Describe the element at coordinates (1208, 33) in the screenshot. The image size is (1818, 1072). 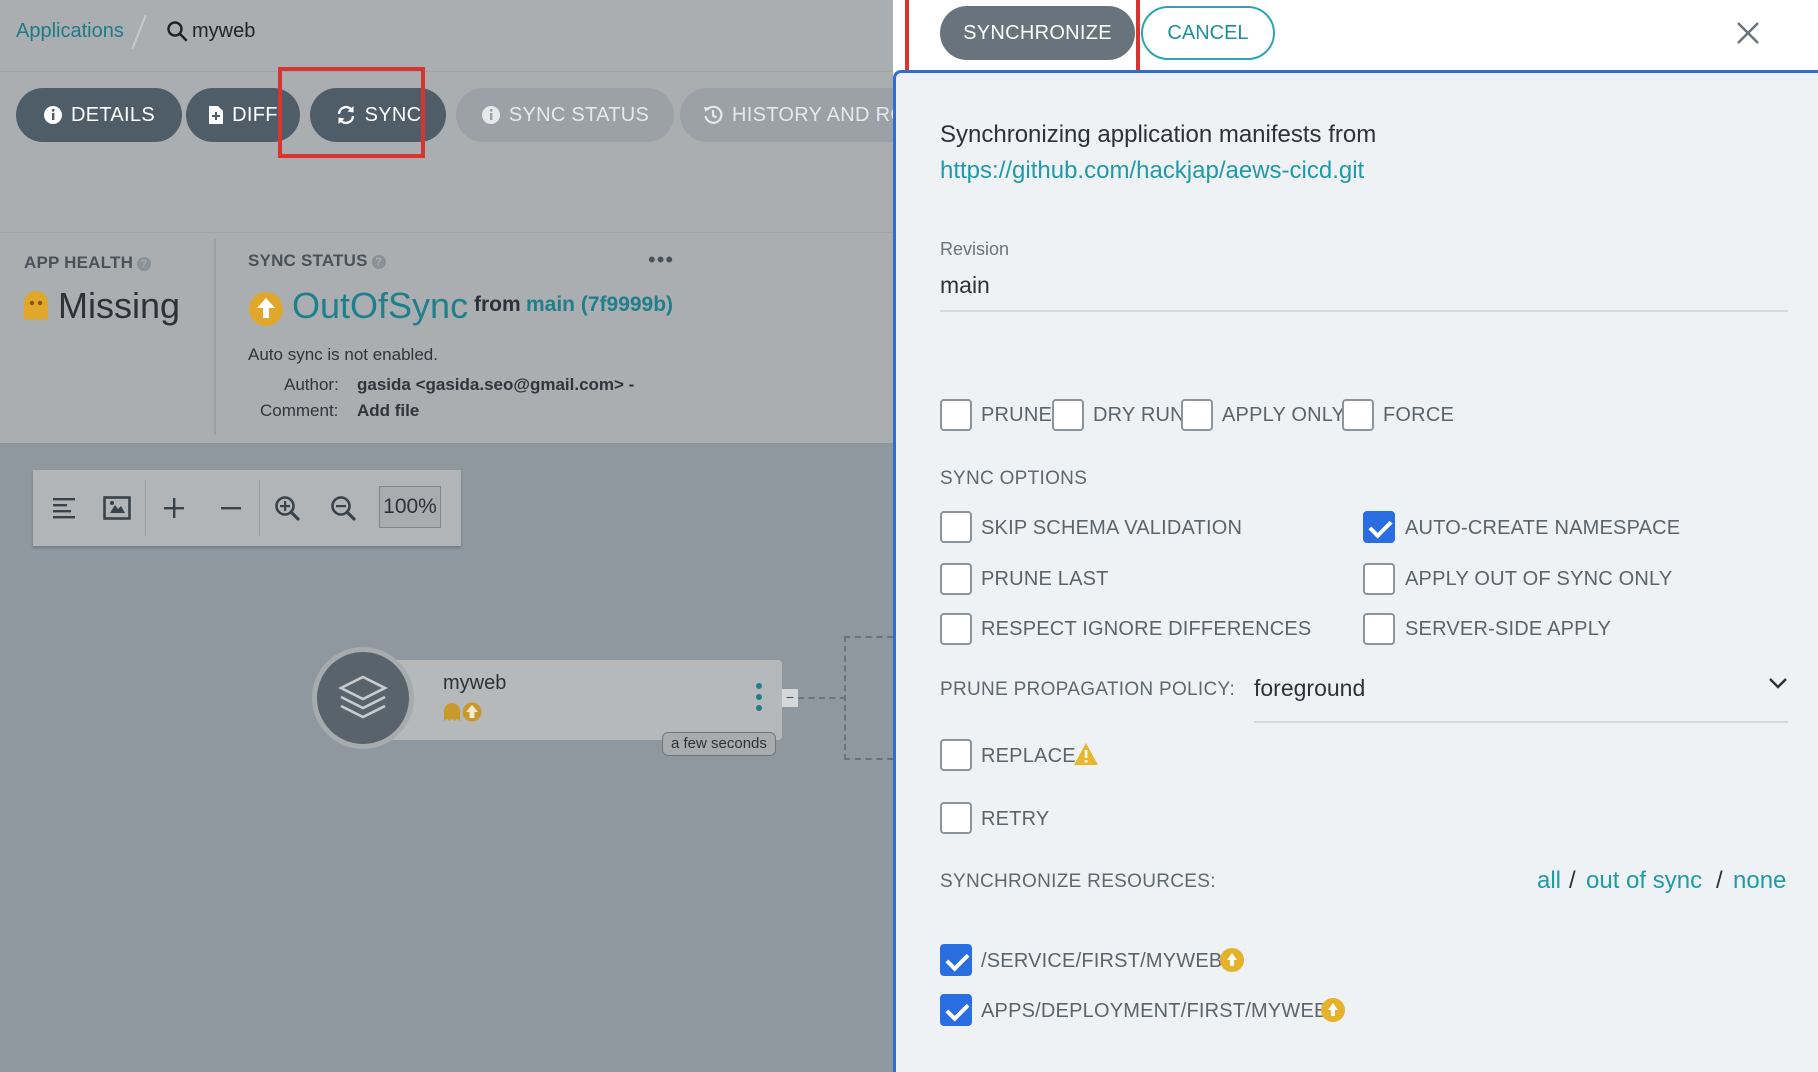
I see `cancel-button: CANCEL` at that location.